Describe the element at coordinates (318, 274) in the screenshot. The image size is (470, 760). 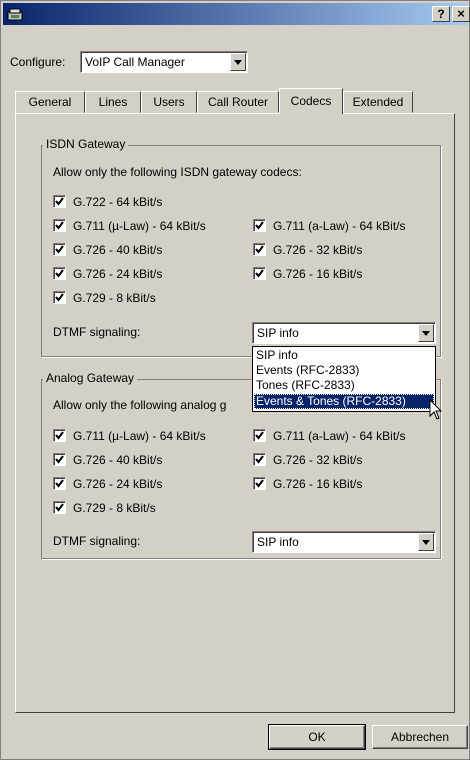
I see `isdn-g726-16-label: G.726 - 16 kBit/s` at that location.